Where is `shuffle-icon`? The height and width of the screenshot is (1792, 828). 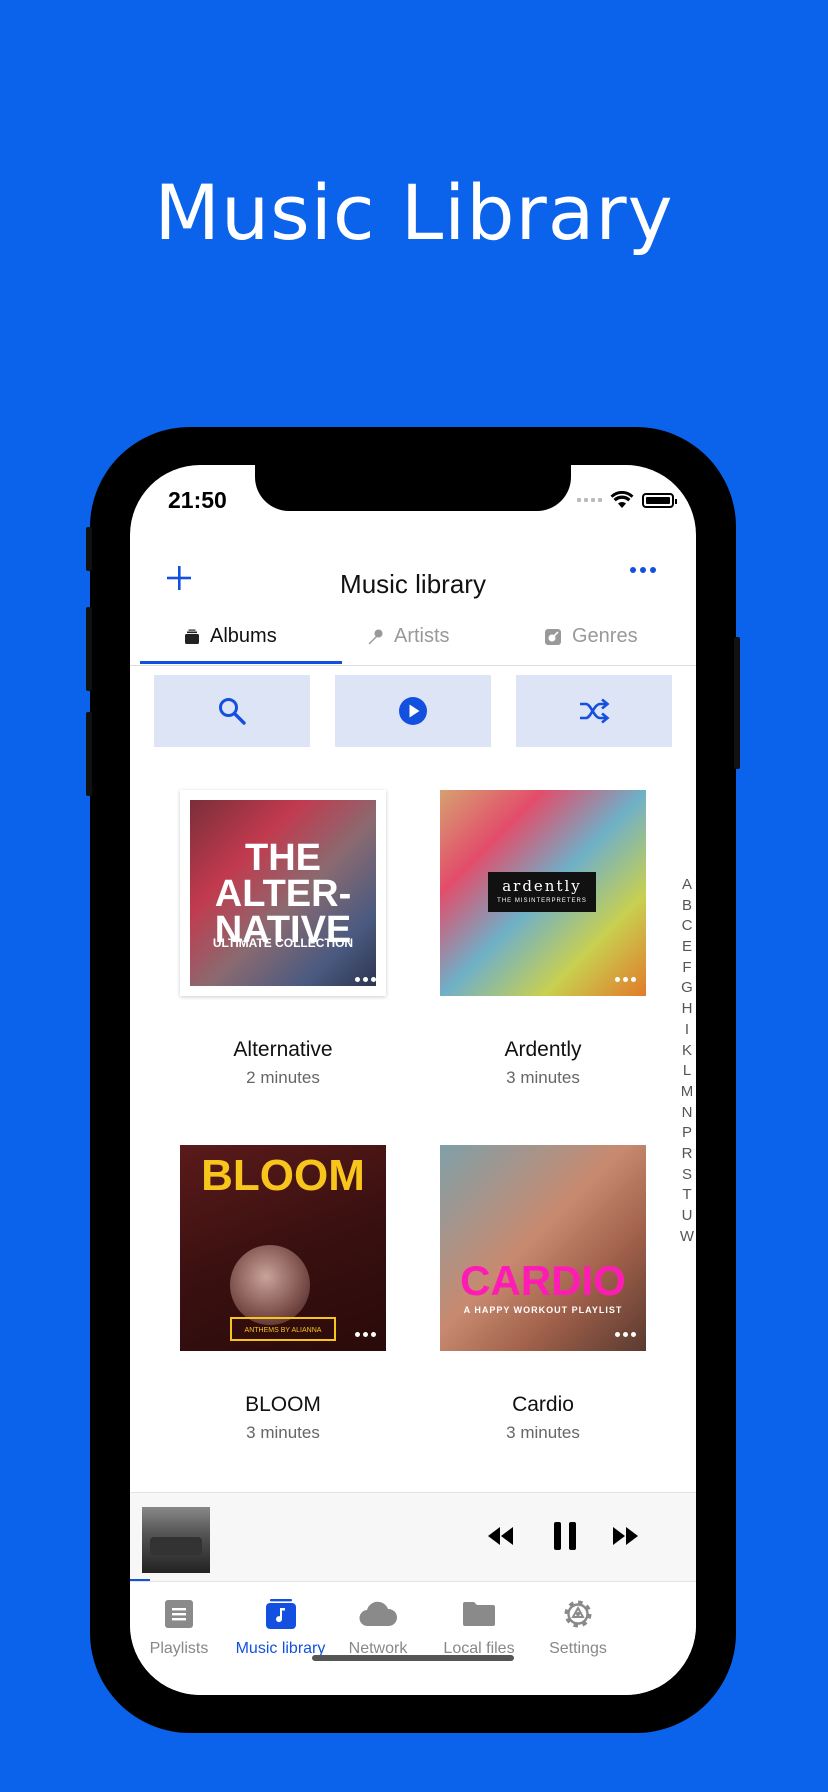 shuffle-icon is located at coordinates (595, 711).